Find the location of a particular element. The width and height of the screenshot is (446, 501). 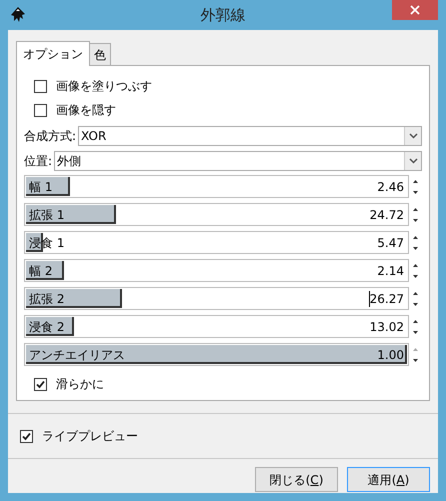

slider-track: 拡張 2 26.27 is located at coordinates (216, 298).